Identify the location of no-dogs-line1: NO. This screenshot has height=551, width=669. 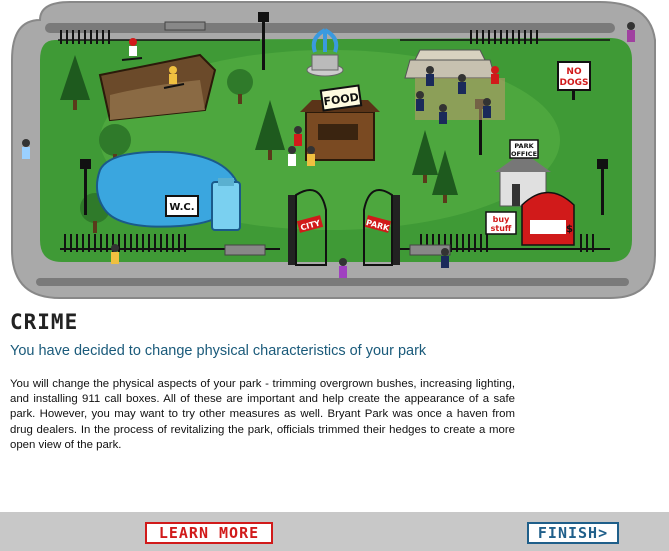
(574, 72).